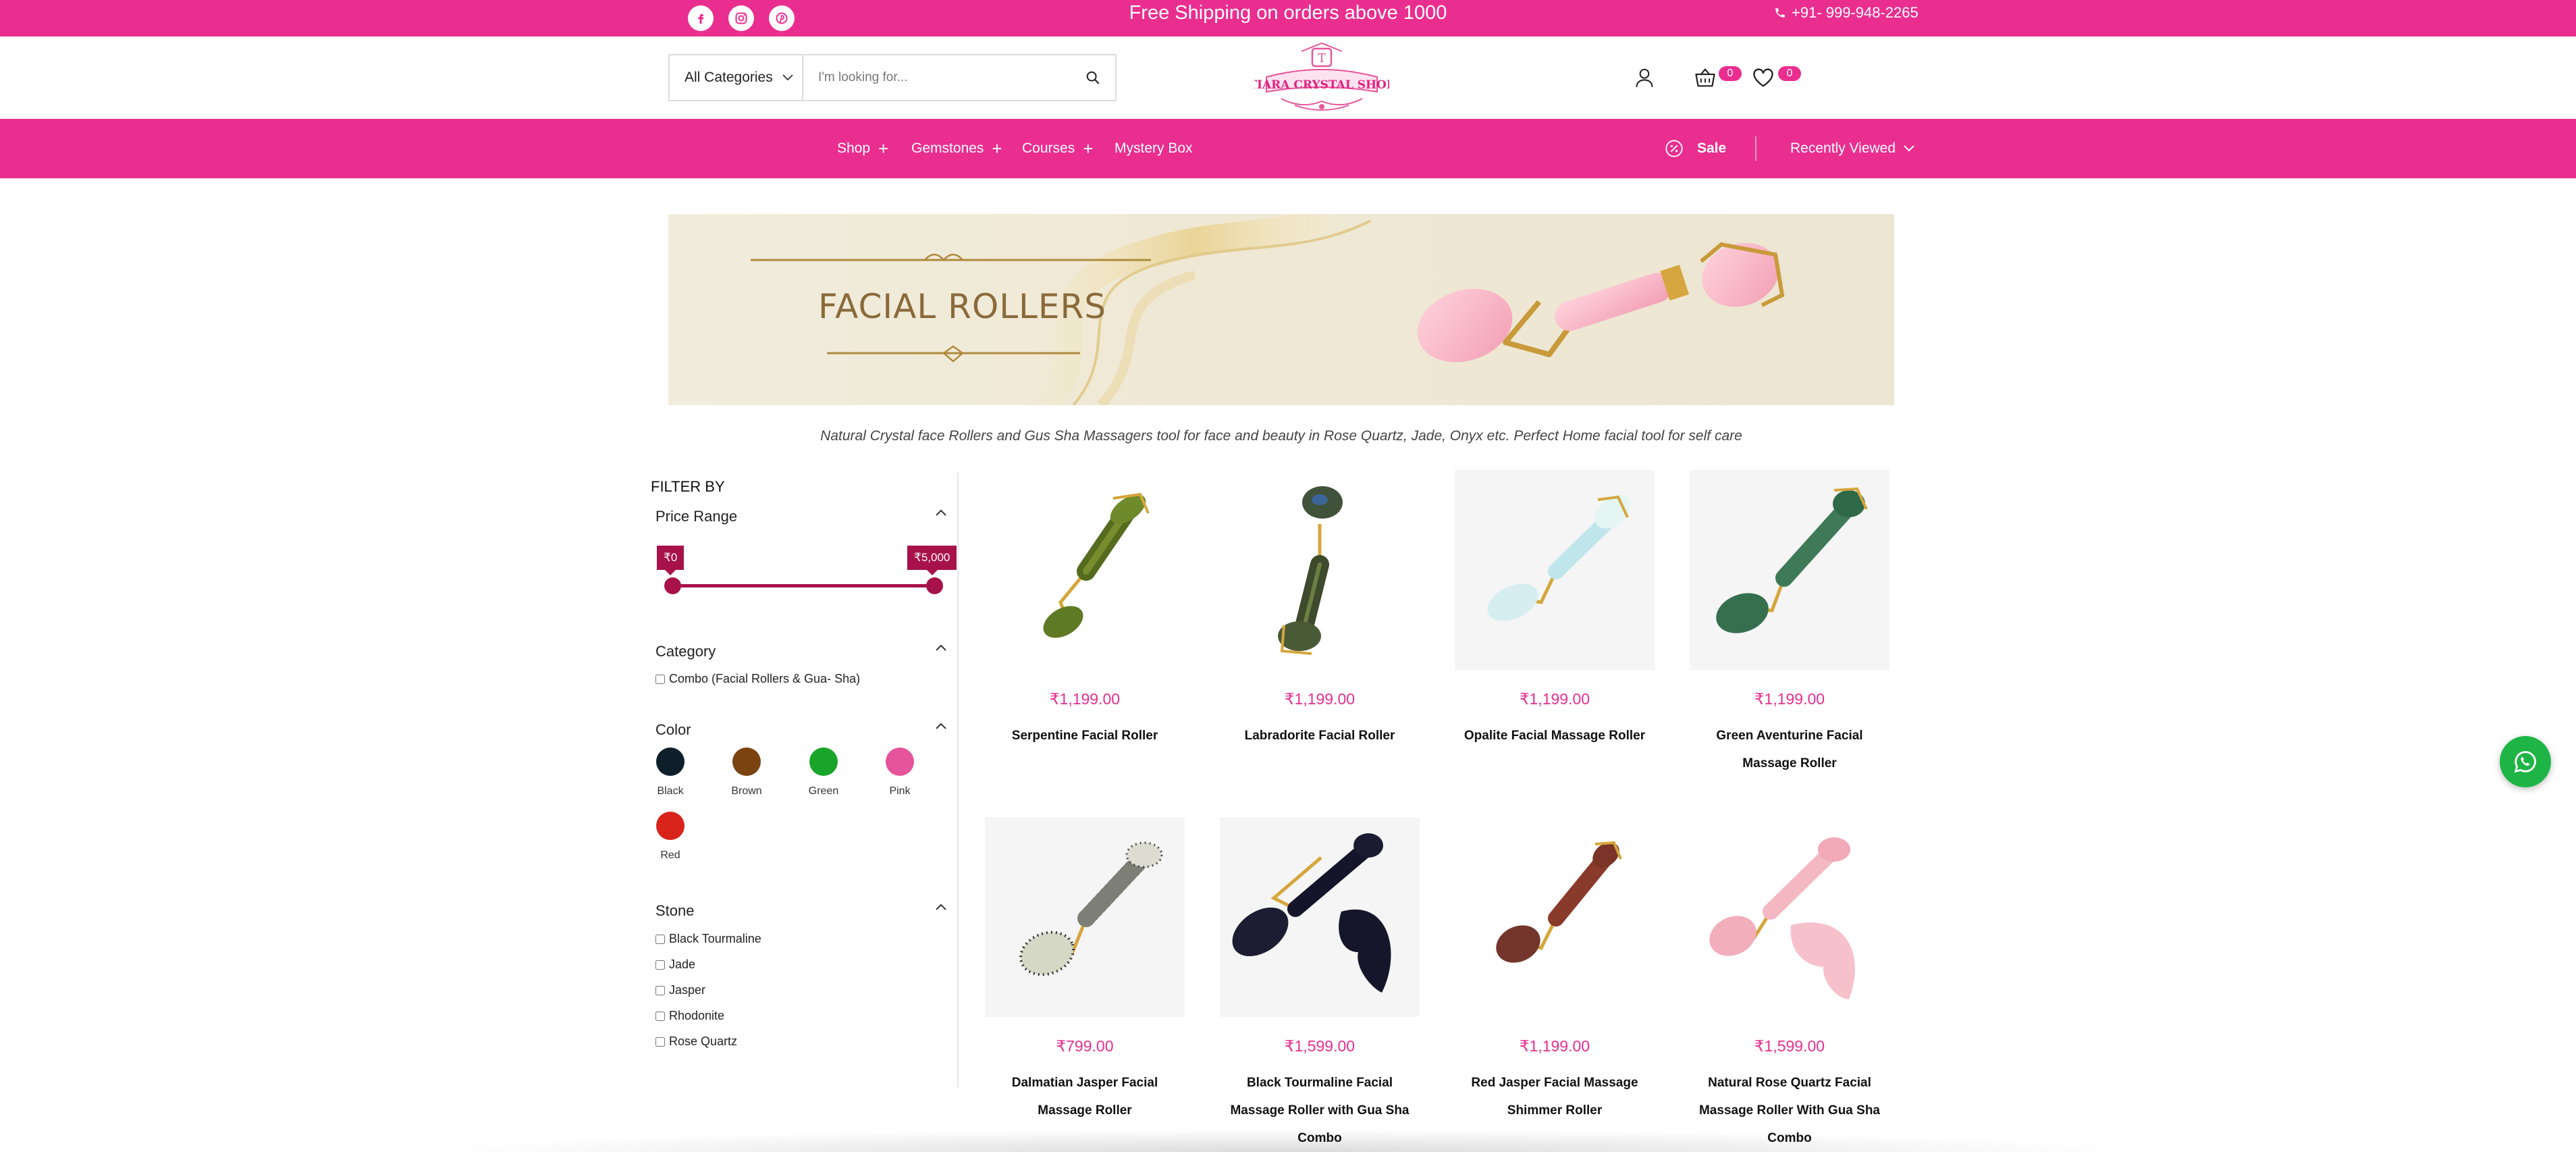 This screenshot has height=1152, width=2576. Describe the element at coordinates (1154, 148) in the screenshot. I see `nav-item-mystery-box: Mystery Box` at that location.